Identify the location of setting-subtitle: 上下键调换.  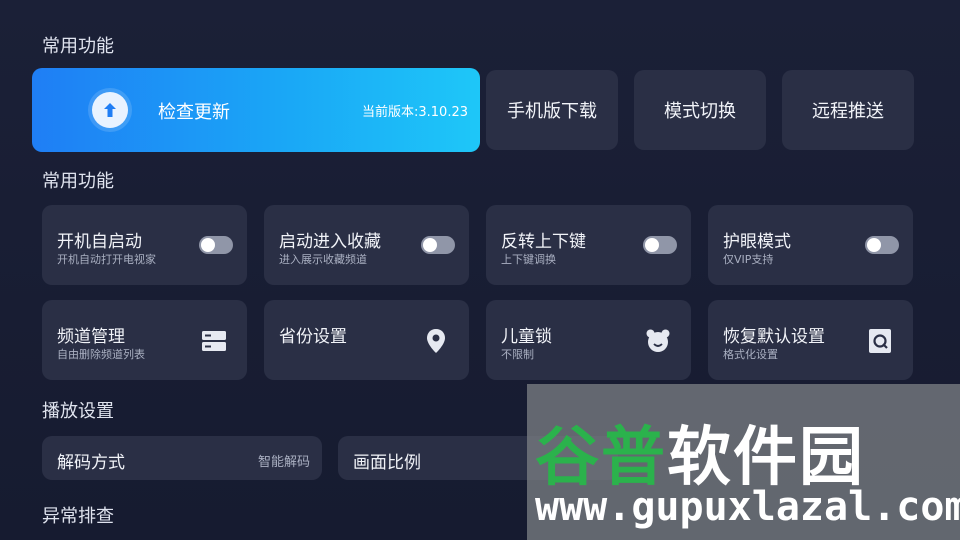
(528, 259).